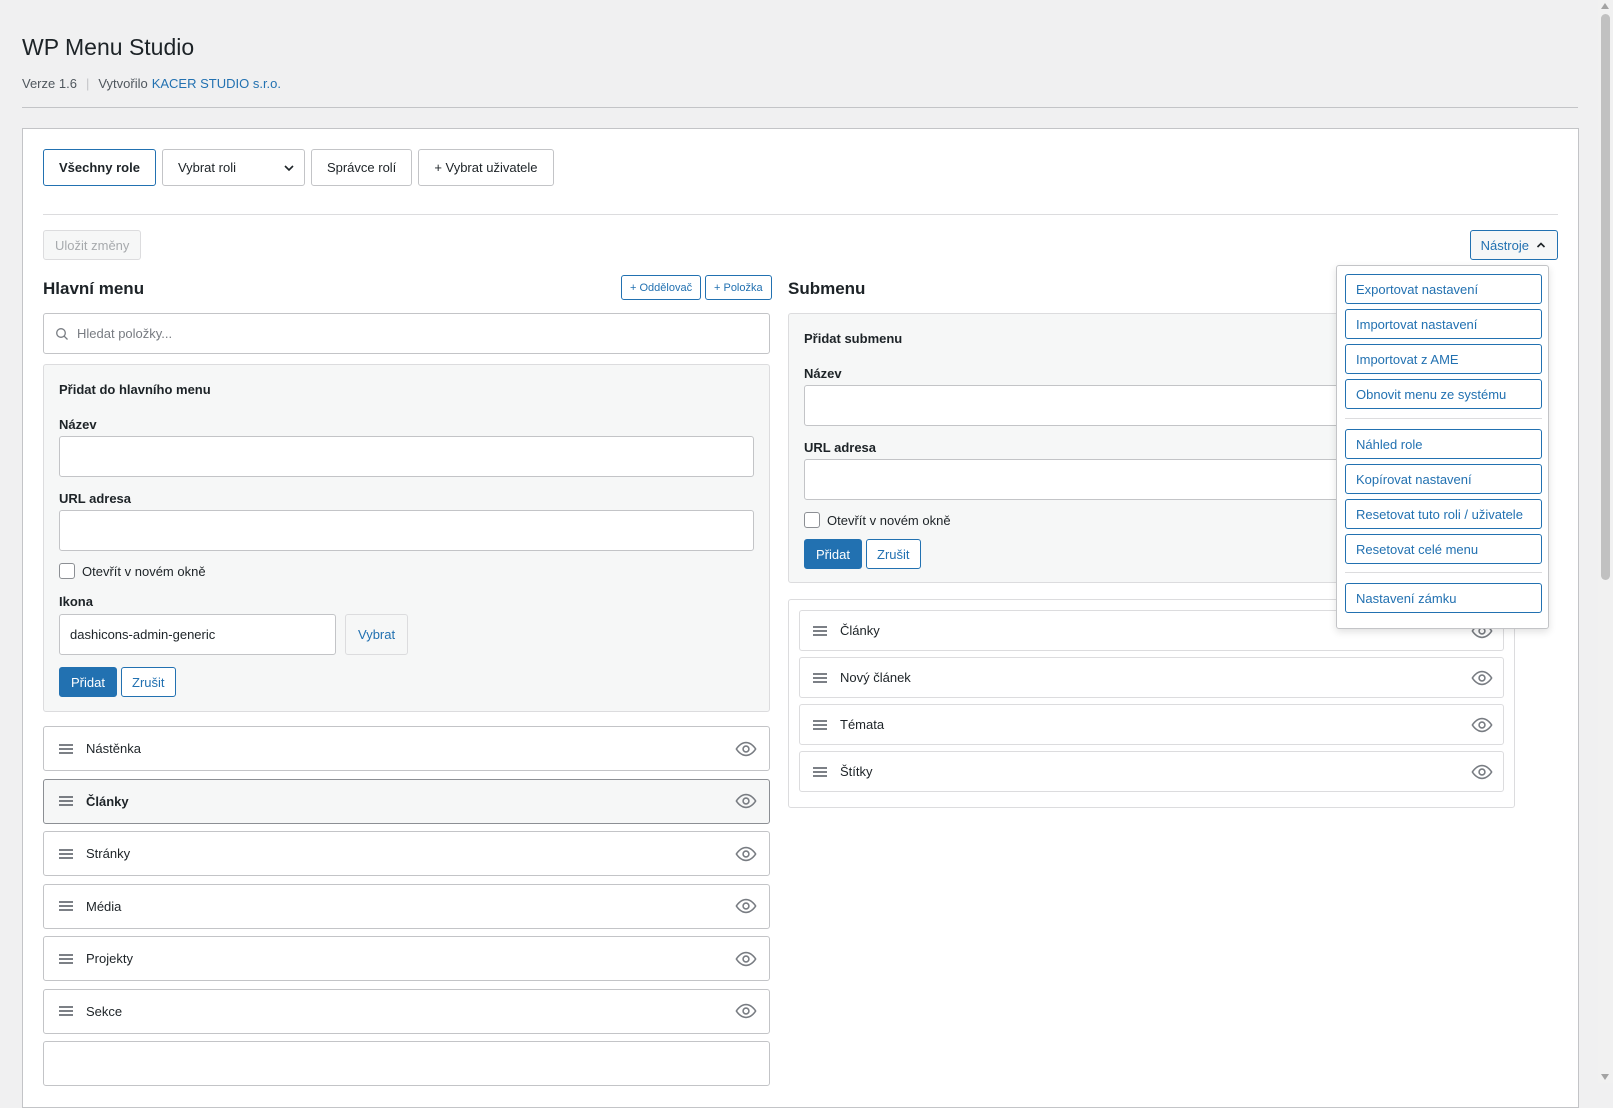 The image size is (1613, 1108). What do you see at coordinates (406, 958) in the screenshot?
I see `menu-item: Projekty` at bounding box center [406, 958].